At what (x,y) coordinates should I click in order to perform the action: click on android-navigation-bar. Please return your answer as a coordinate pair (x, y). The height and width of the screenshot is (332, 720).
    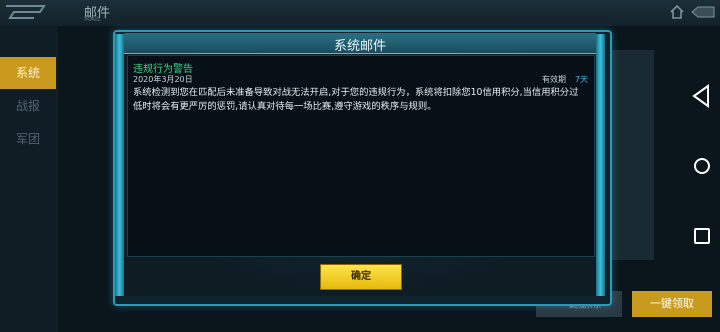
    Looking at the image, I should click on (701, 164).